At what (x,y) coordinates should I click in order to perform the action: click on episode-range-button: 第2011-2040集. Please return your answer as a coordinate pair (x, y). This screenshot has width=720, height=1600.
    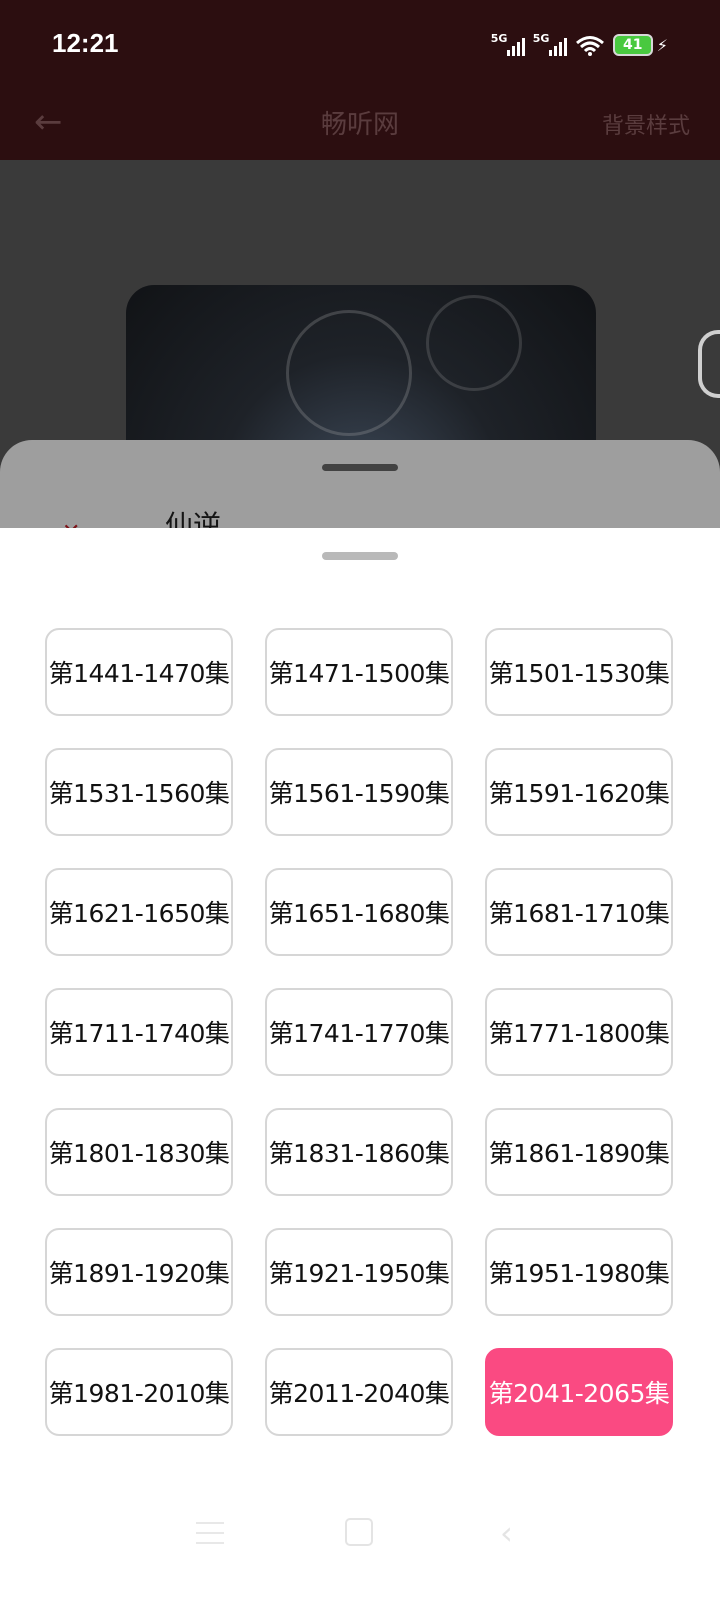
    Looking at the image, I should click on (359, 1392).